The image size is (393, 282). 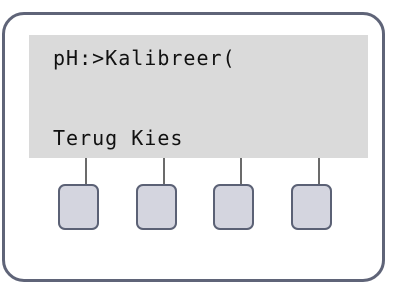 What do you see at coordinates (319, 171) in the screenshot?
I see `button-4-connector` at bounding box center [319, 171].